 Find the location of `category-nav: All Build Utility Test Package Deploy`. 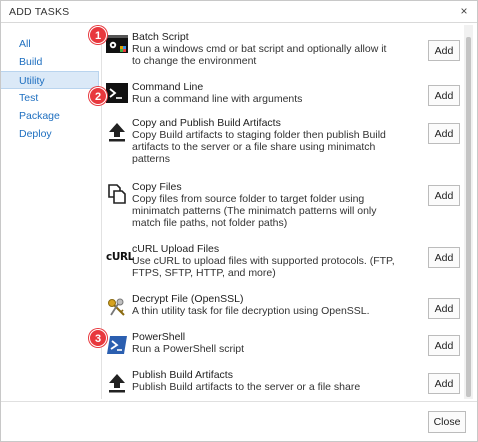

category-nav: All Build Utility Test Package Deploy is located at coordinates (50, 89).